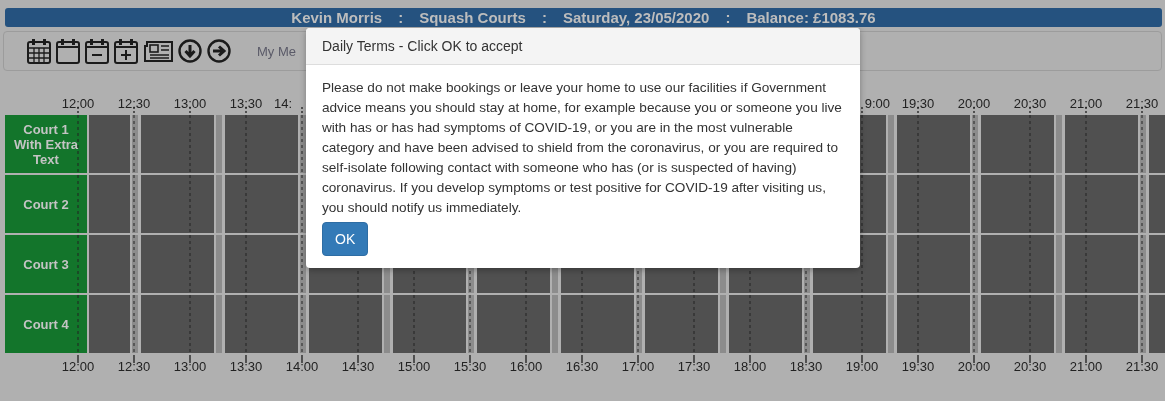 This screenshot has height=401, width=1165. Describe the element at coordinates (750, 366) in the screenshot. I see `time-label: 18:00` at that location.